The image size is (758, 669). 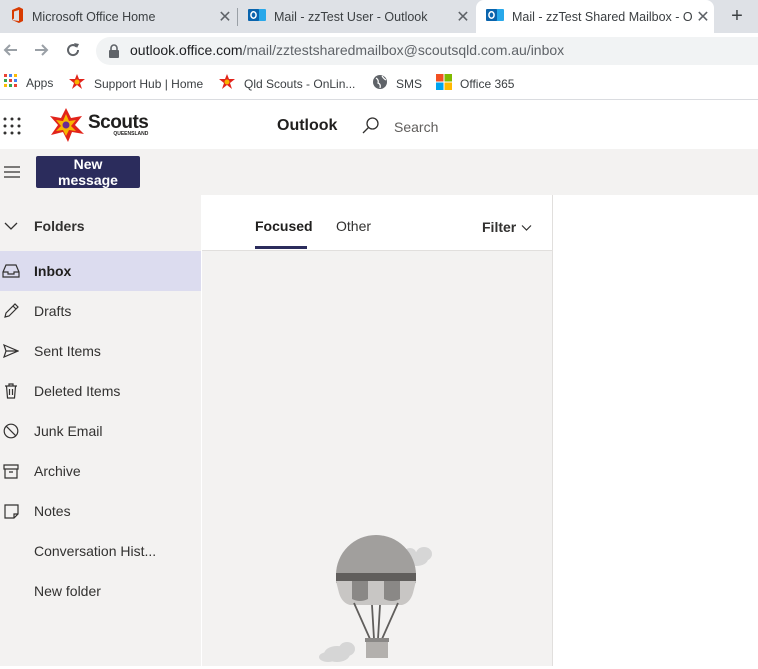 What do you see at coordinates (17, 471) in the screenshot?
I see `archive-icon` at bounding box center [17, 471].